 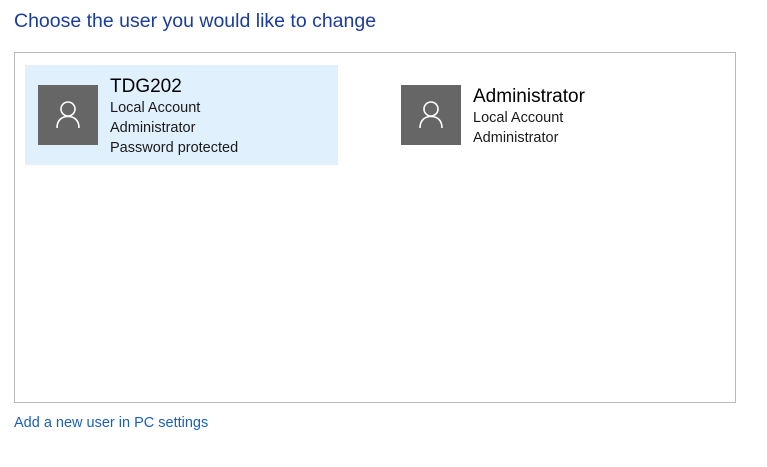 I want to click on page-title: Choose the user you would like to change, so click(x=195, y=21).